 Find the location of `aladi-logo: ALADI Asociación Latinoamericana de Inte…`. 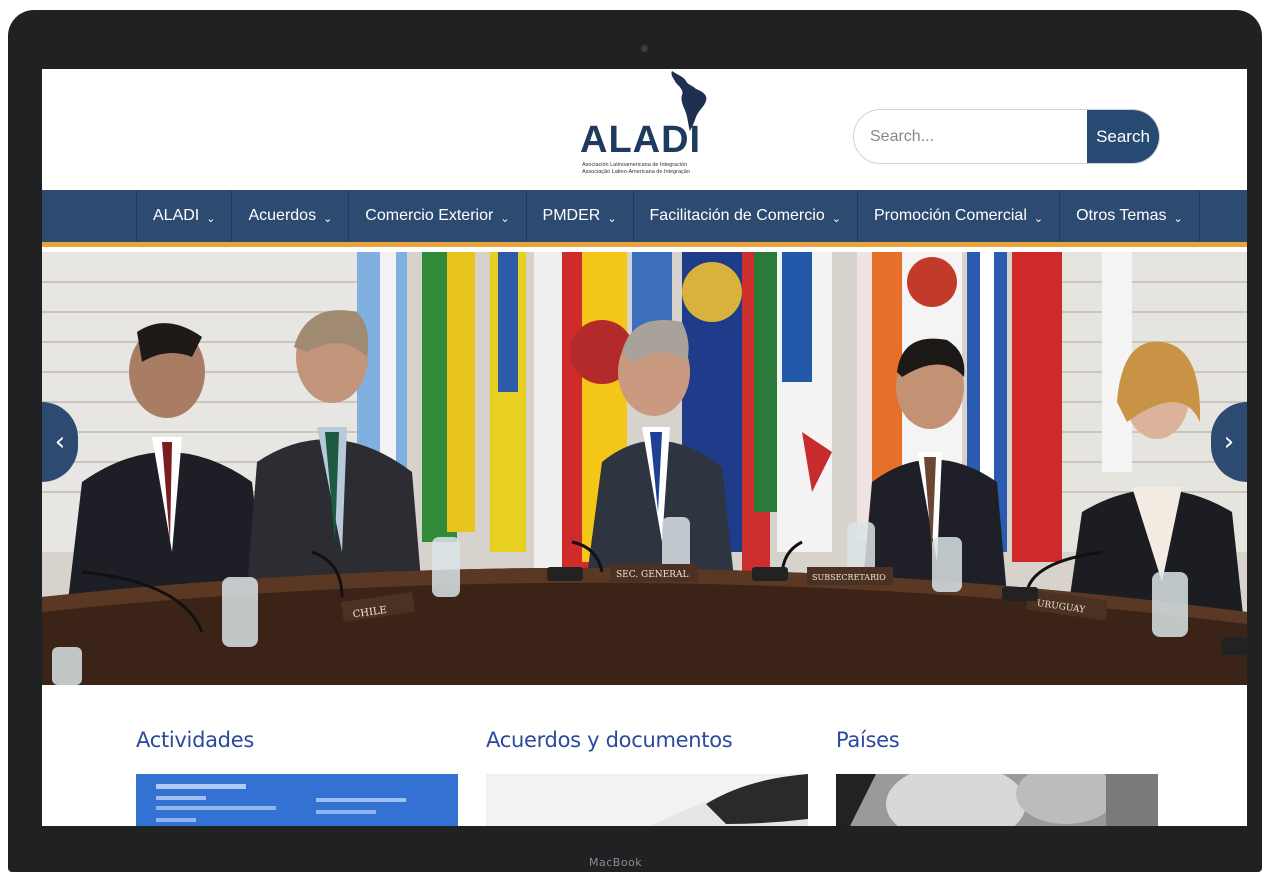

aladi-logo: ALADI Asociación Latinoamericana de Inte… is located at coordinates (645, 125).